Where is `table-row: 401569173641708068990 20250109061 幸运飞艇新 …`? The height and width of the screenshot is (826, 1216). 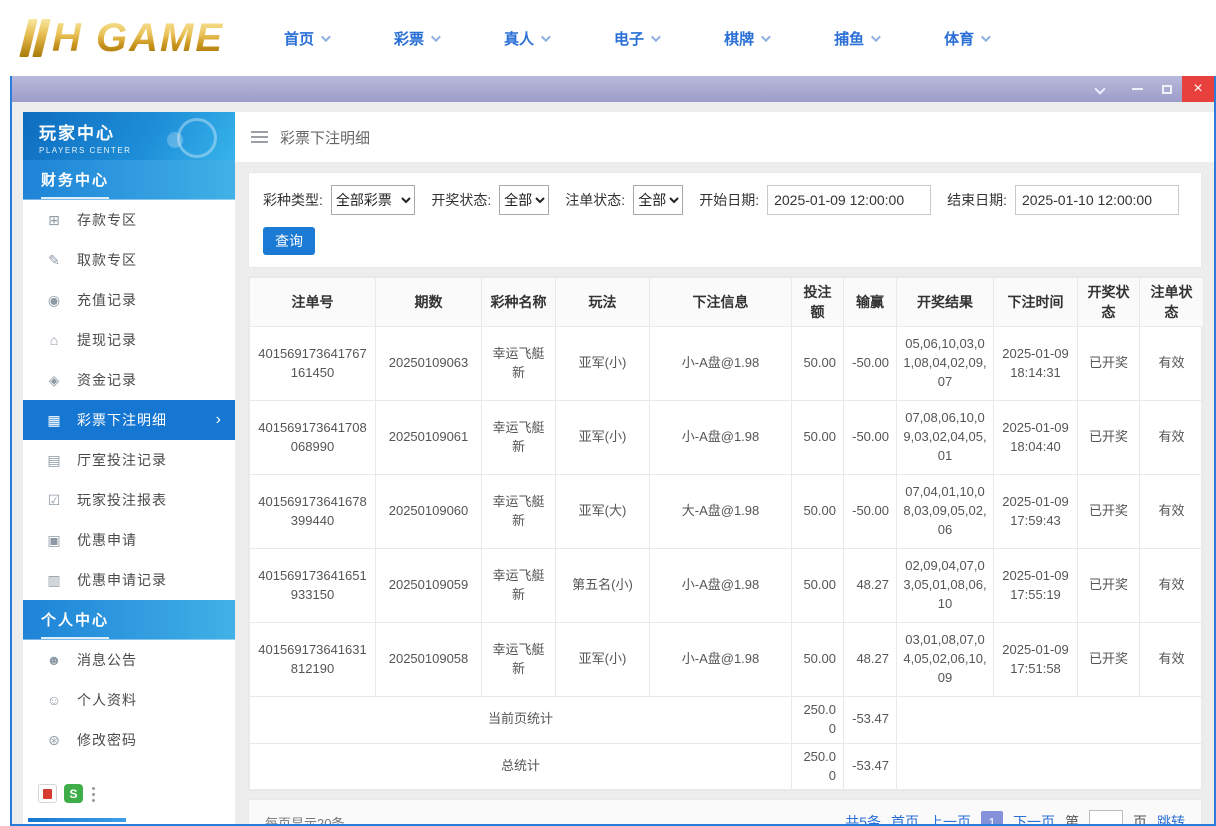 table-row: 401569173641708068990 20250109061 幸运飞艇新 … is located at coordinates (726, 437).